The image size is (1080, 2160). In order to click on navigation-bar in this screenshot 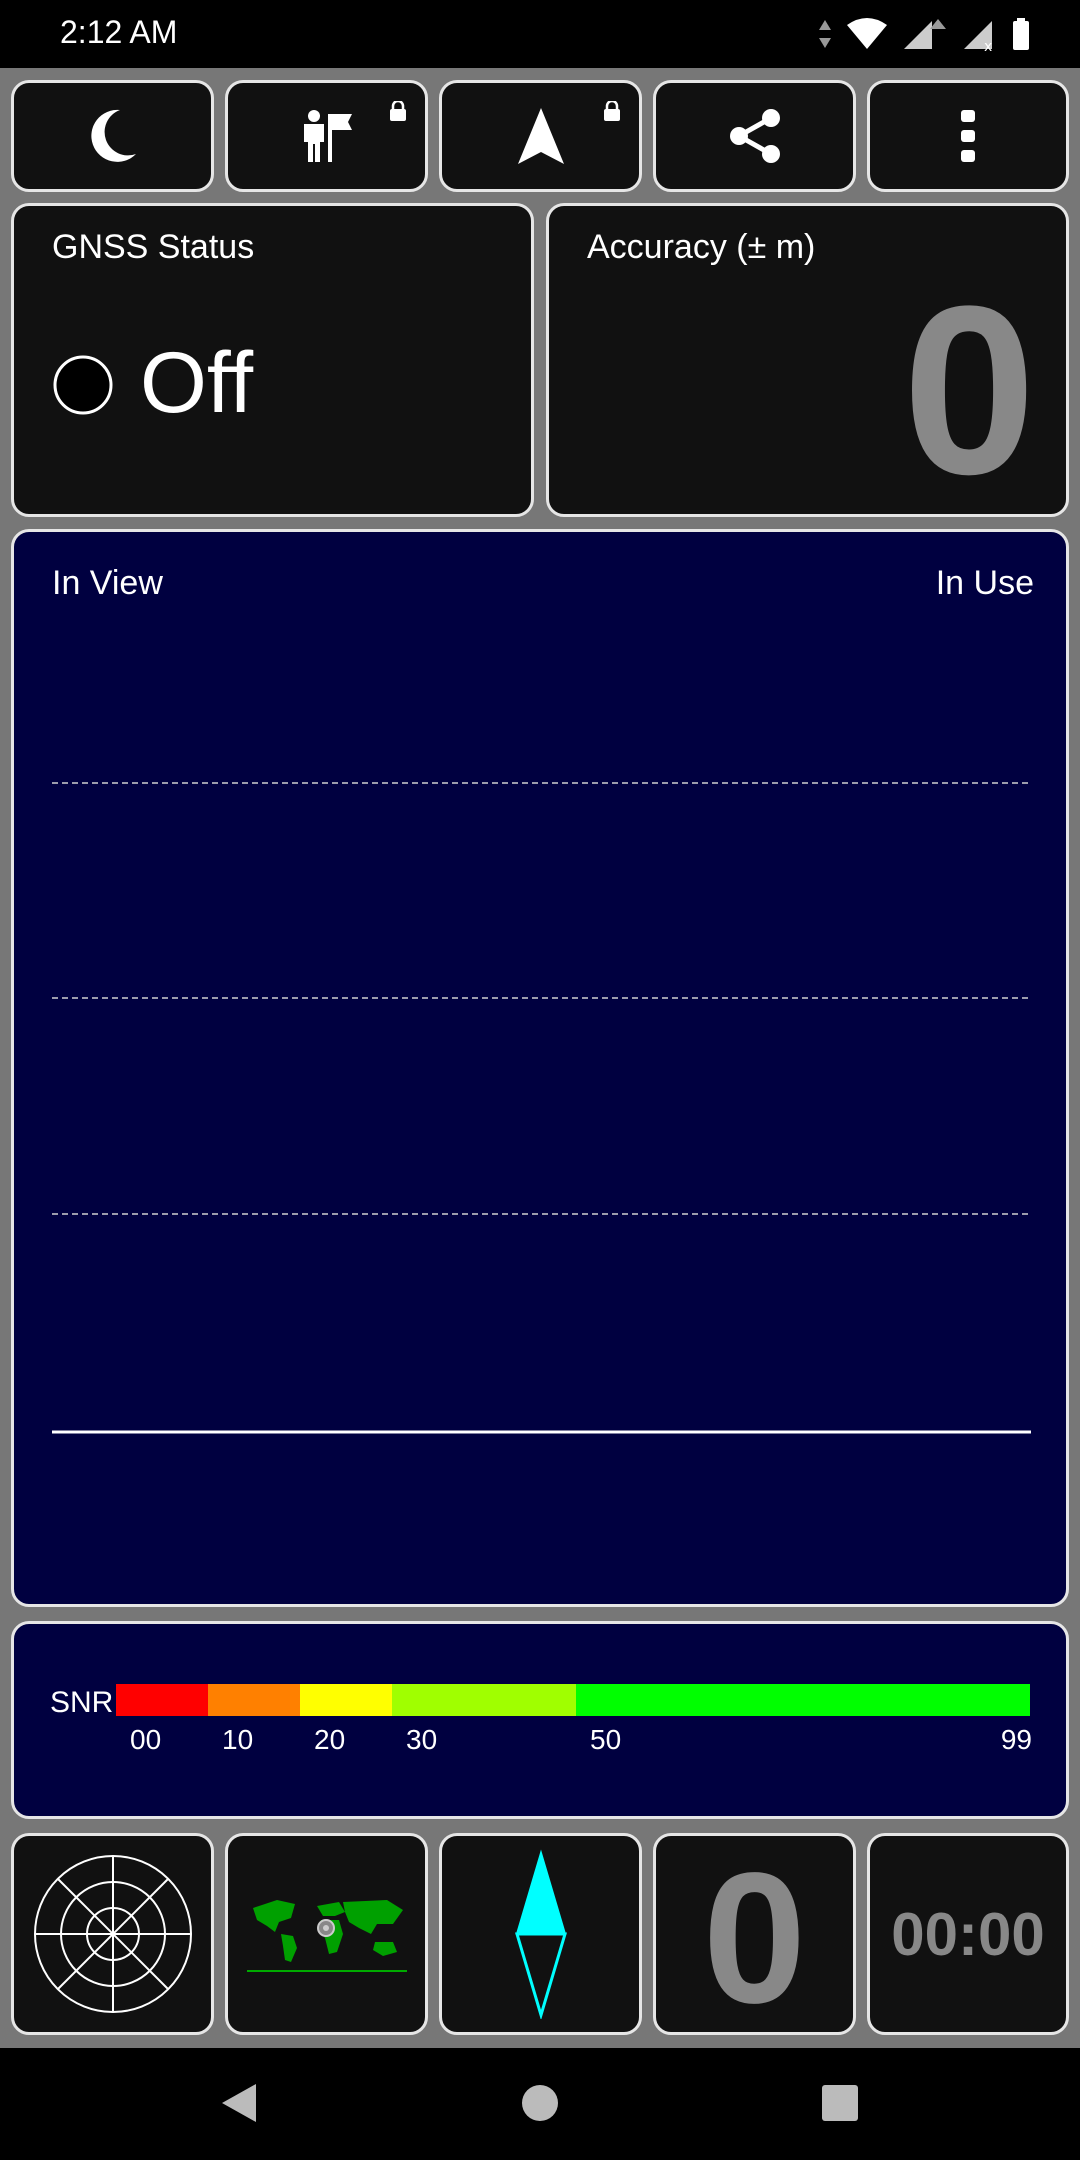, I will do `click(540, 2104)`.